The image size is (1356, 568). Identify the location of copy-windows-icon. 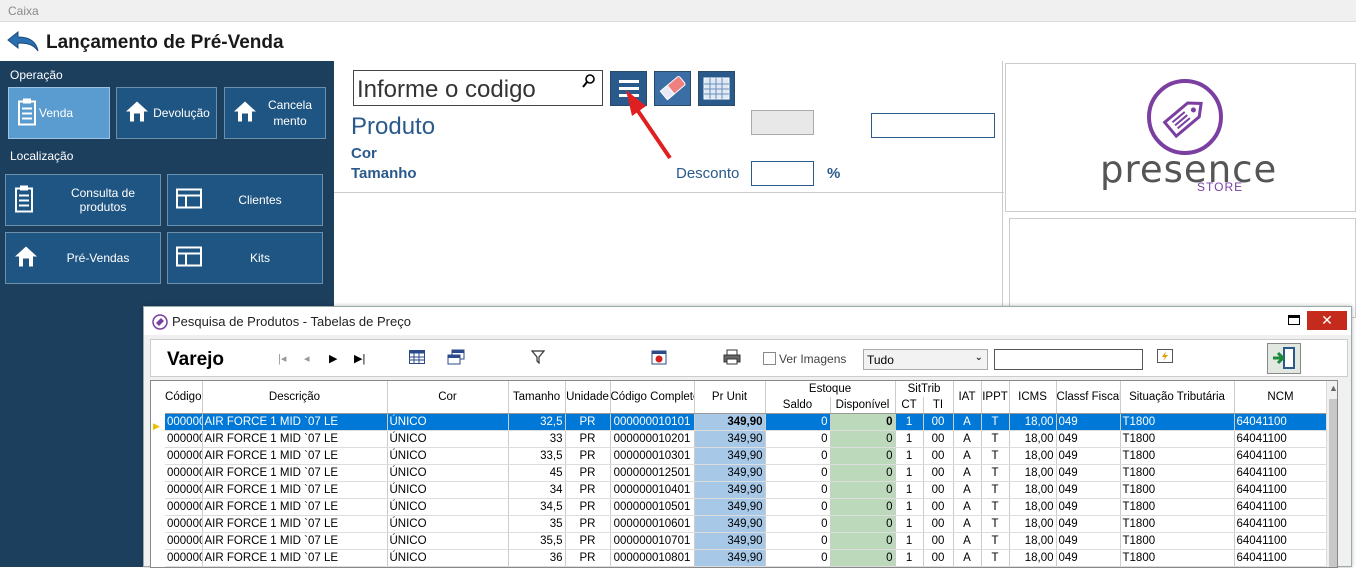
(456, 358).